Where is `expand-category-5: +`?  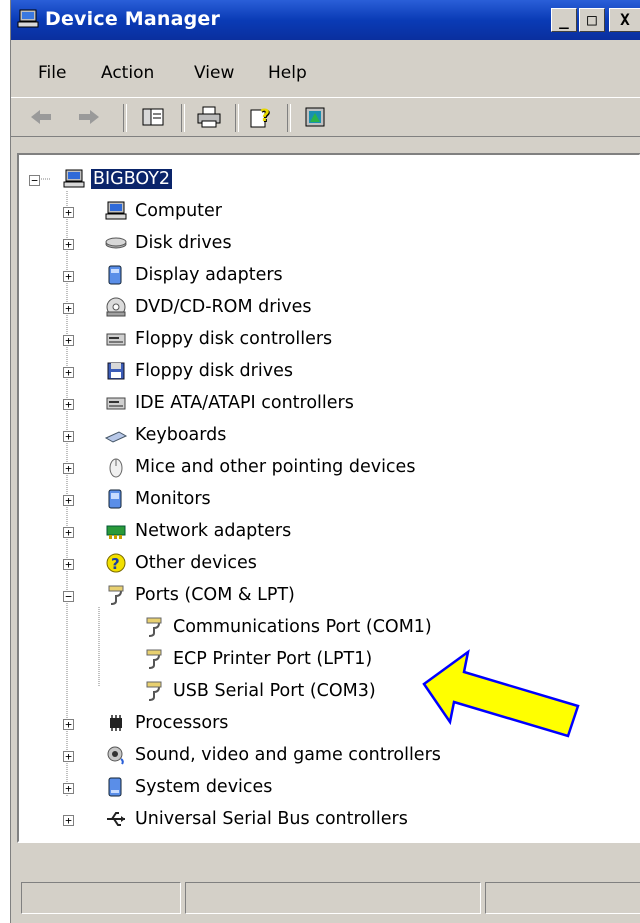 expand-category-5: + is located at coordinates (68, 372).